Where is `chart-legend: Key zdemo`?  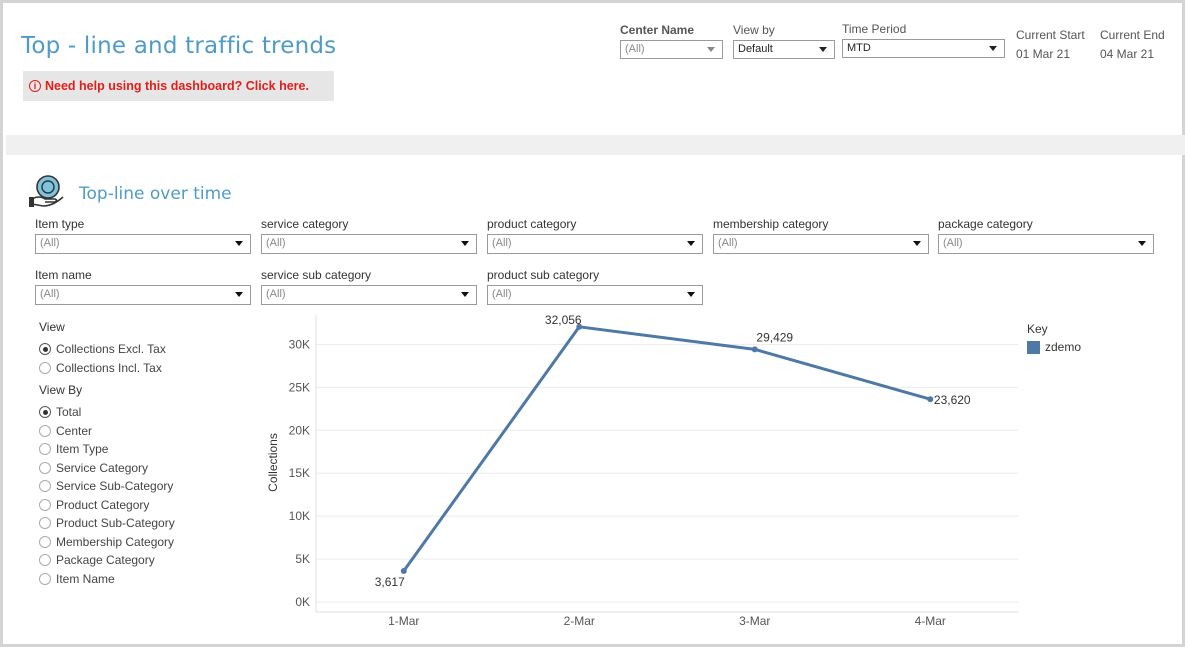
chart-legend: Key zdemo is located at coordinates (1054, 338).